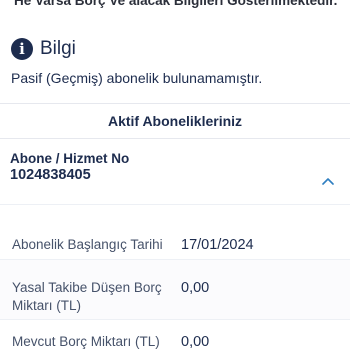 This screenshot has width=350, height=350. Describe the element at coordinates (175, 334) in the screenshot. I see `detail-row-current-debt: Mevcut Borç Miktarı (TL) 0,00` at that location.